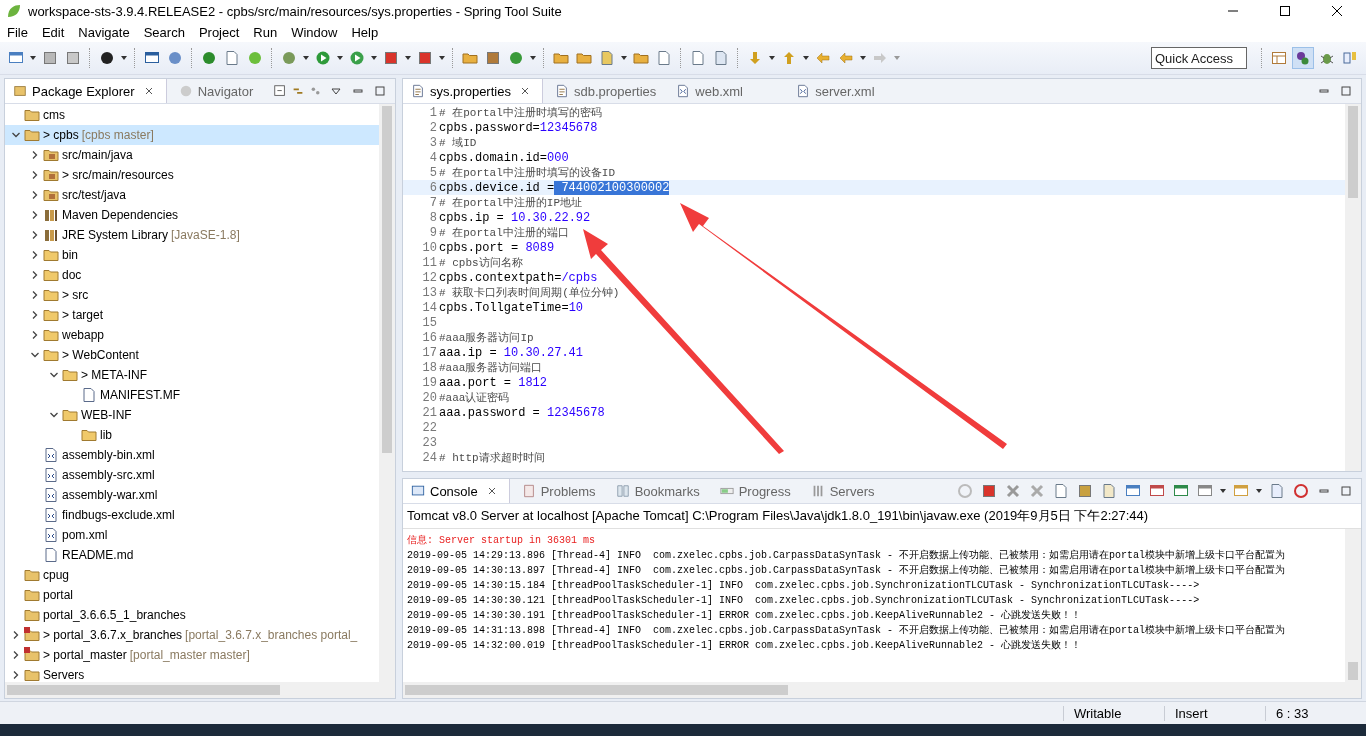 This screenshot has height=736, width=1366. What do you see at coordinates (719, 91) in the screenshot?
I see `tab-label: web.xml` at bounding box center [719, 91].